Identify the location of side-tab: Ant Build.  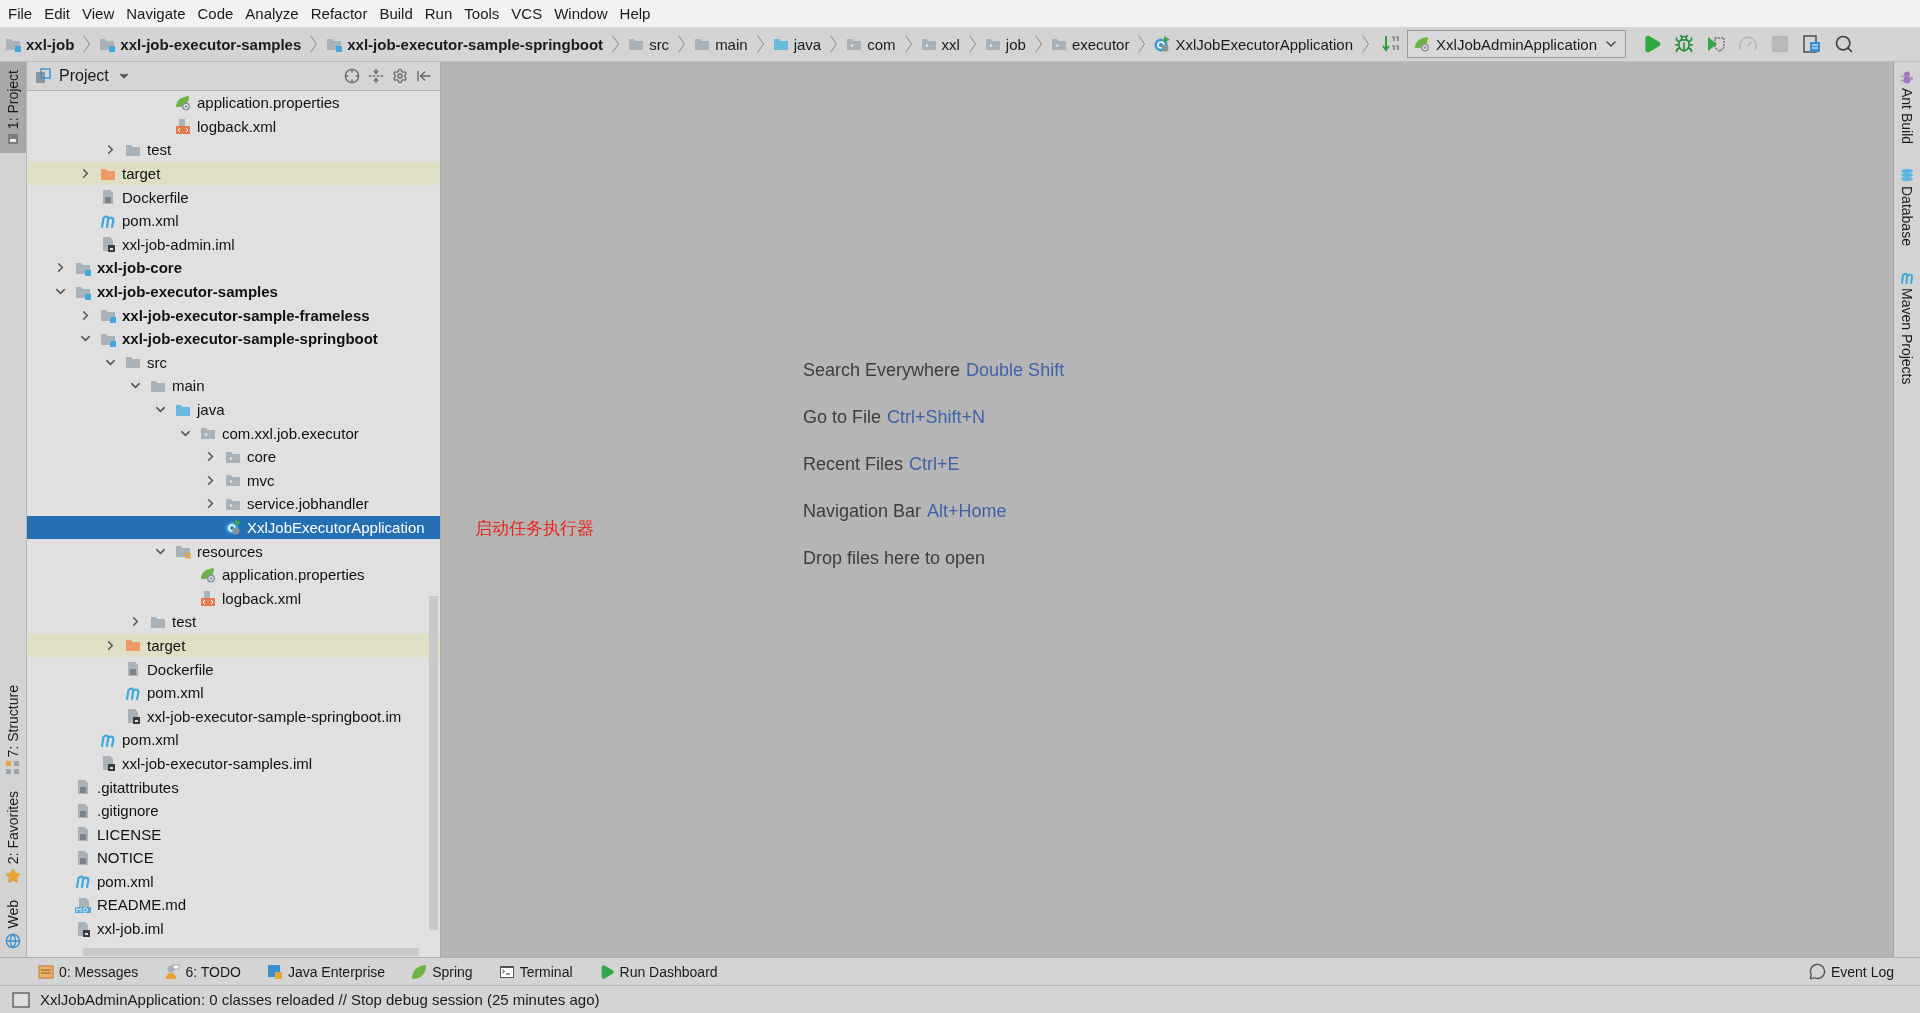
(1907, 107).